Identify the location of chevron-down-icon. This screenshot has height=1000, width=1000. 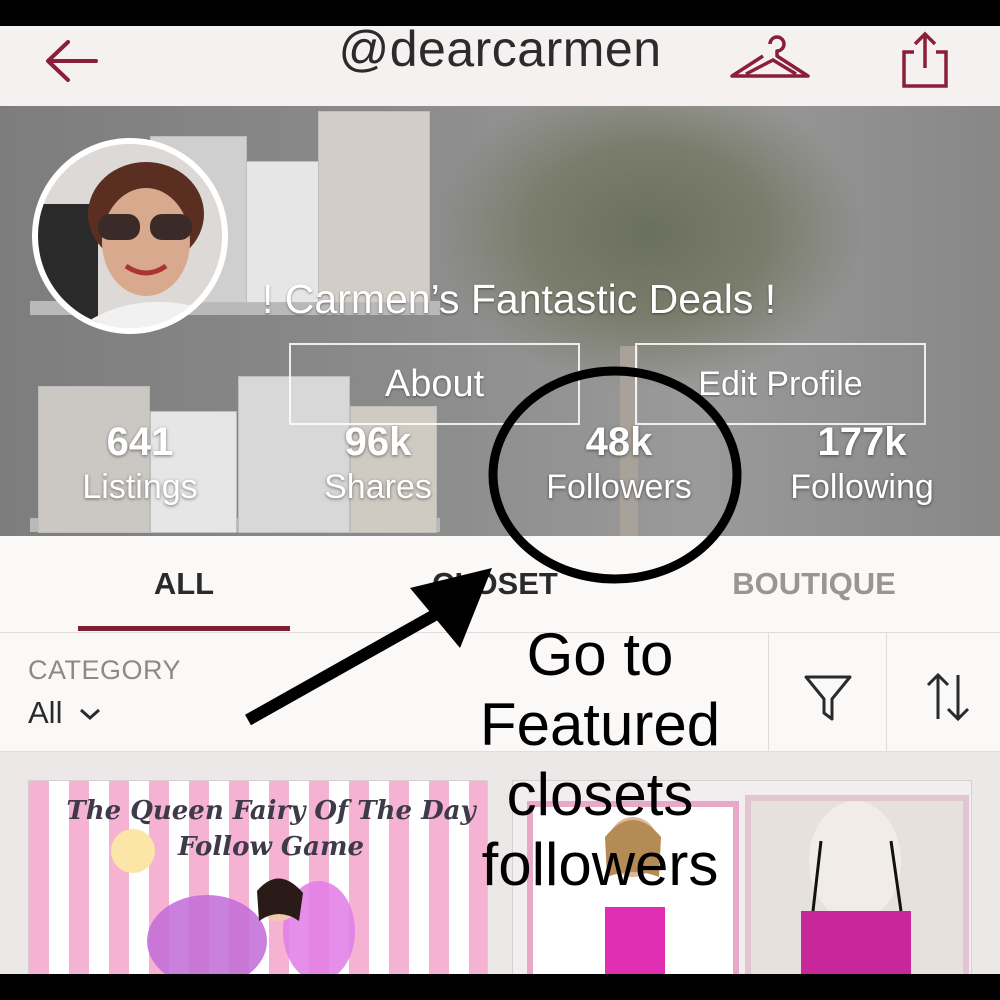
(90, 714).